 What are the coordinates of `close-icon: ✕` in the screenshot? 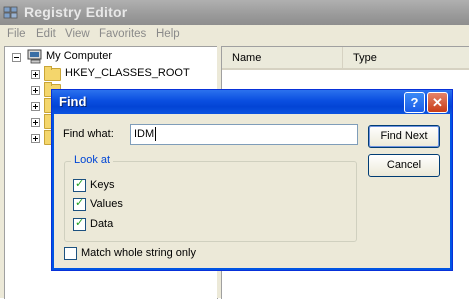 It's located at (437, 102).